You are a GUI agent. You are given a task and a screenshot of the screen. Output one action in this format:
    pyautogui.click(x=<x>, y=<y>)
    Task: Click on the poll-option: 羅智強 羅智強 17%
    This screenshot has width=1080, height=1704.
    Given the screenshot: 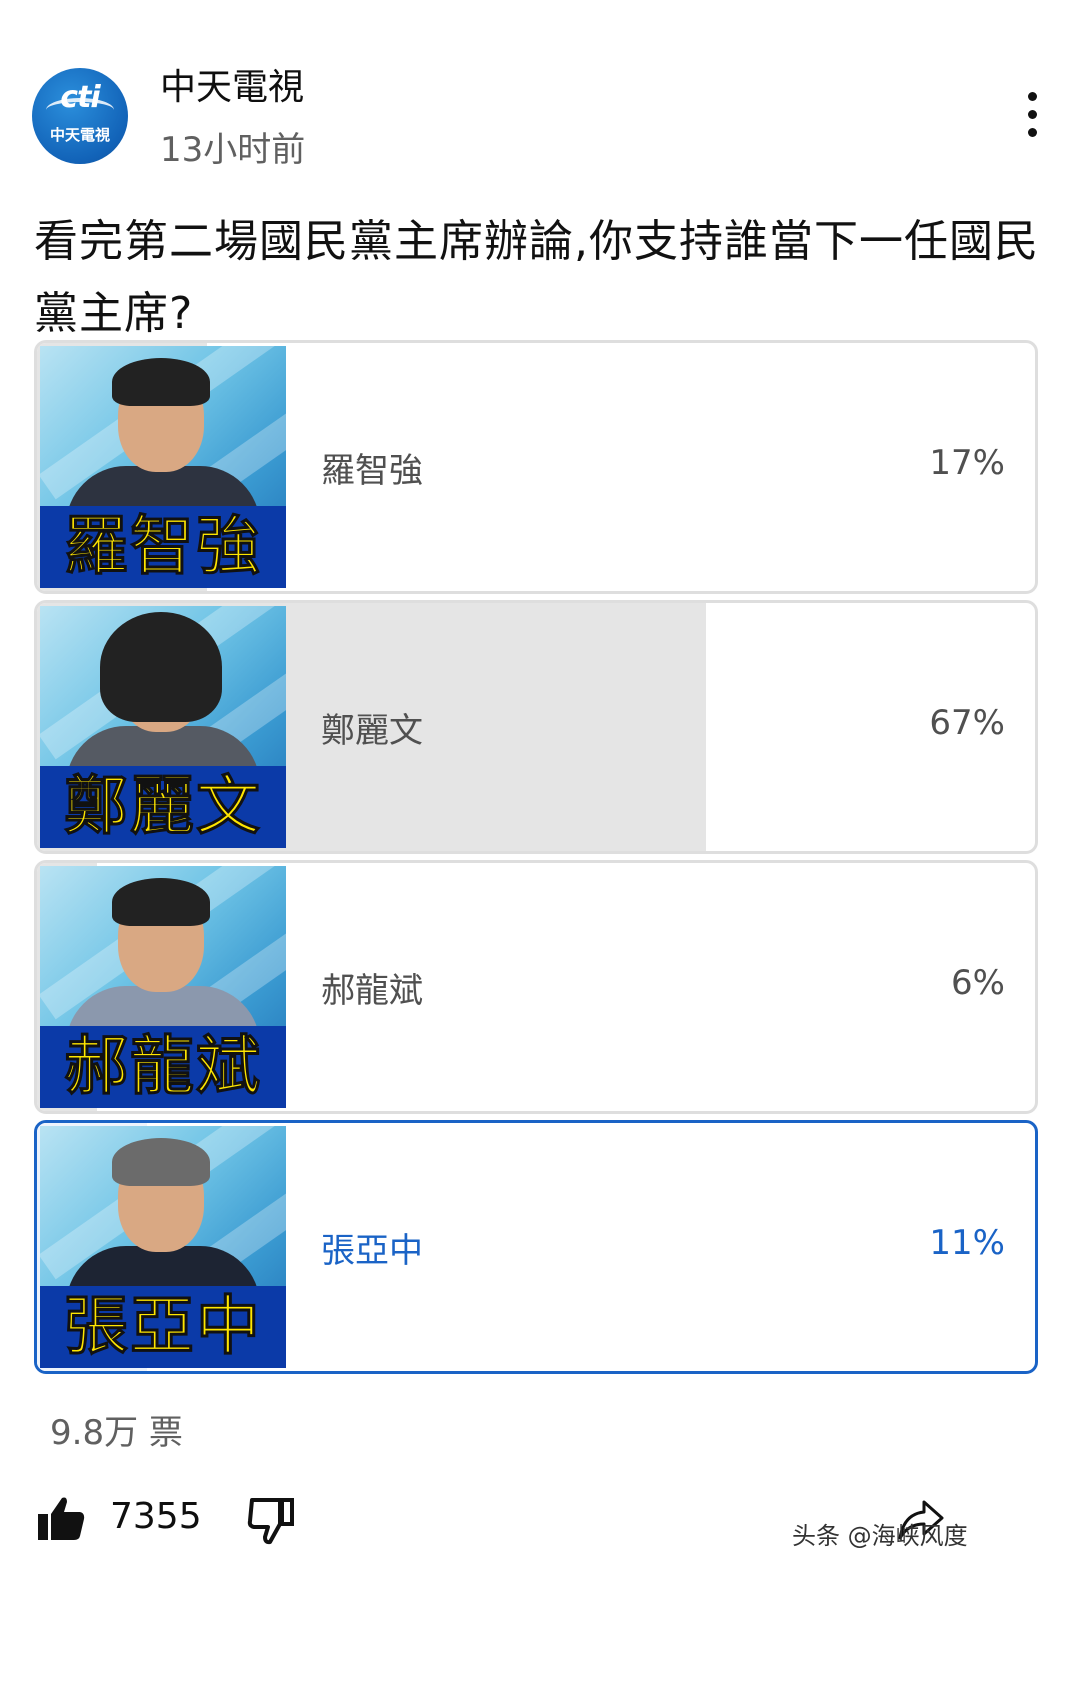 What is the action you would take?
    pyautogui.click(x=536, y=467)
    